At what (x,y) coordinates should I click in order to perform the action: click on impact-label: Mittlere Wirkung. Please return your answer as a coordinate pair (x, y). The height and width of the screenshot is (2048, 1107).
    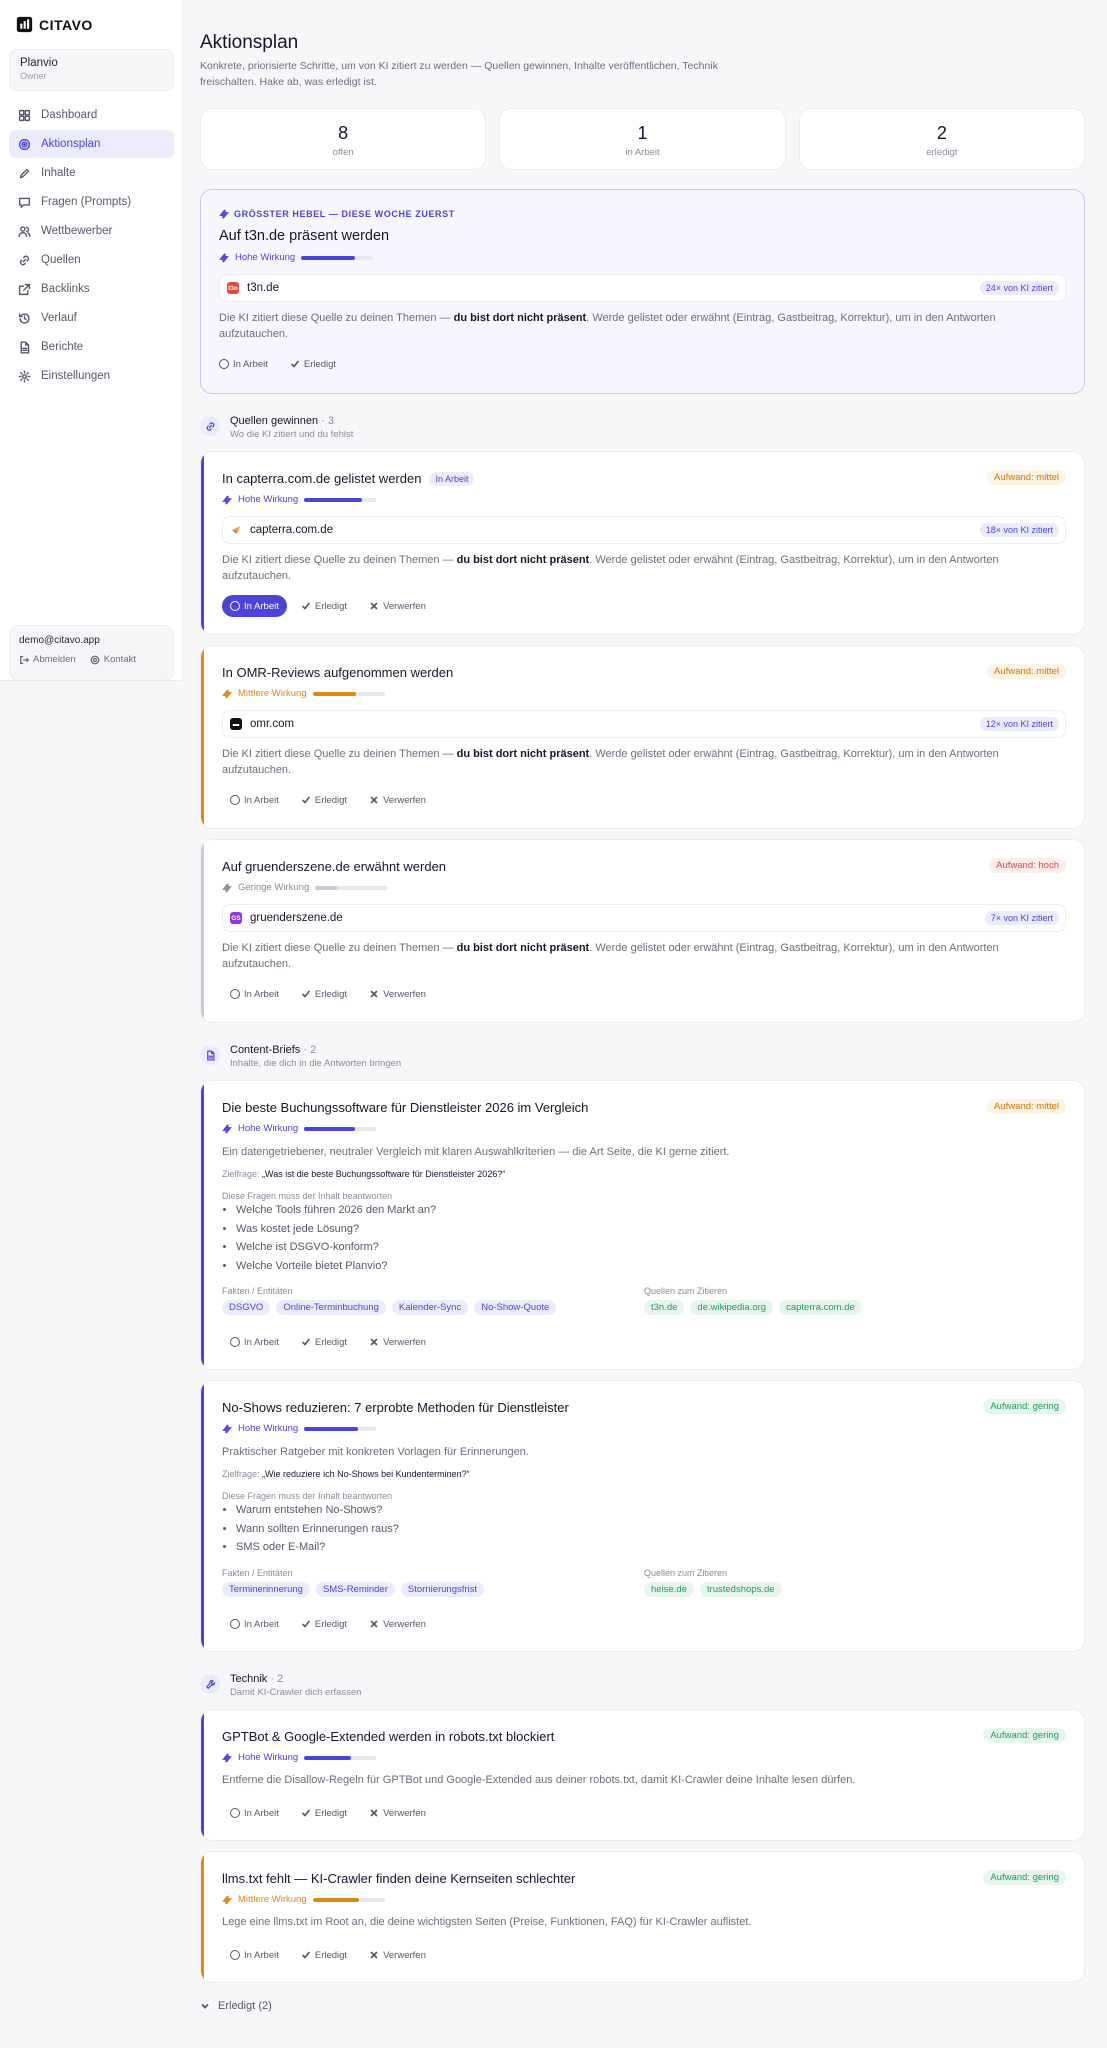
    Looking at the image, I should click on (272, 1899).